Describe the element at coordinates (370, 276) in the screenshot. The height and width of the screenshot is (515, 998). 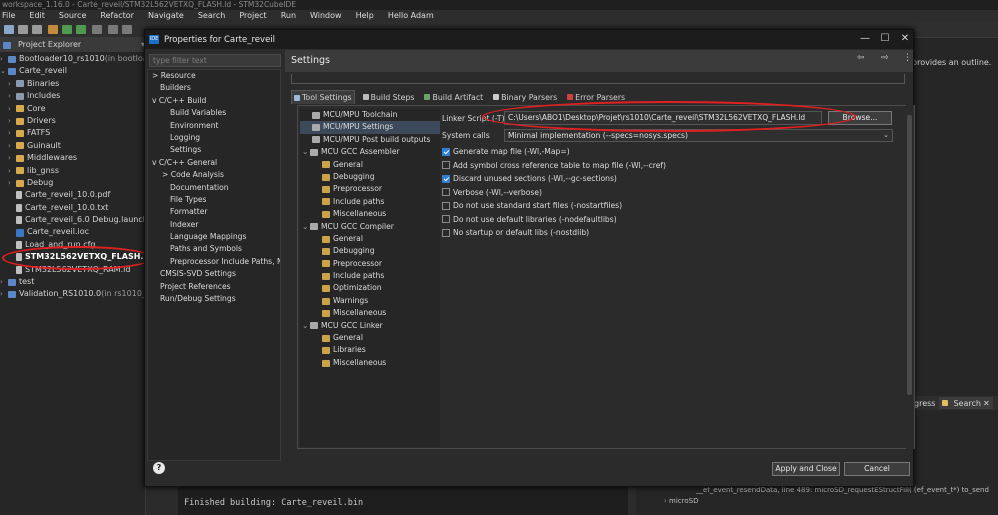
I see `tool-item-cc-include-paths: Include paths` at that location.